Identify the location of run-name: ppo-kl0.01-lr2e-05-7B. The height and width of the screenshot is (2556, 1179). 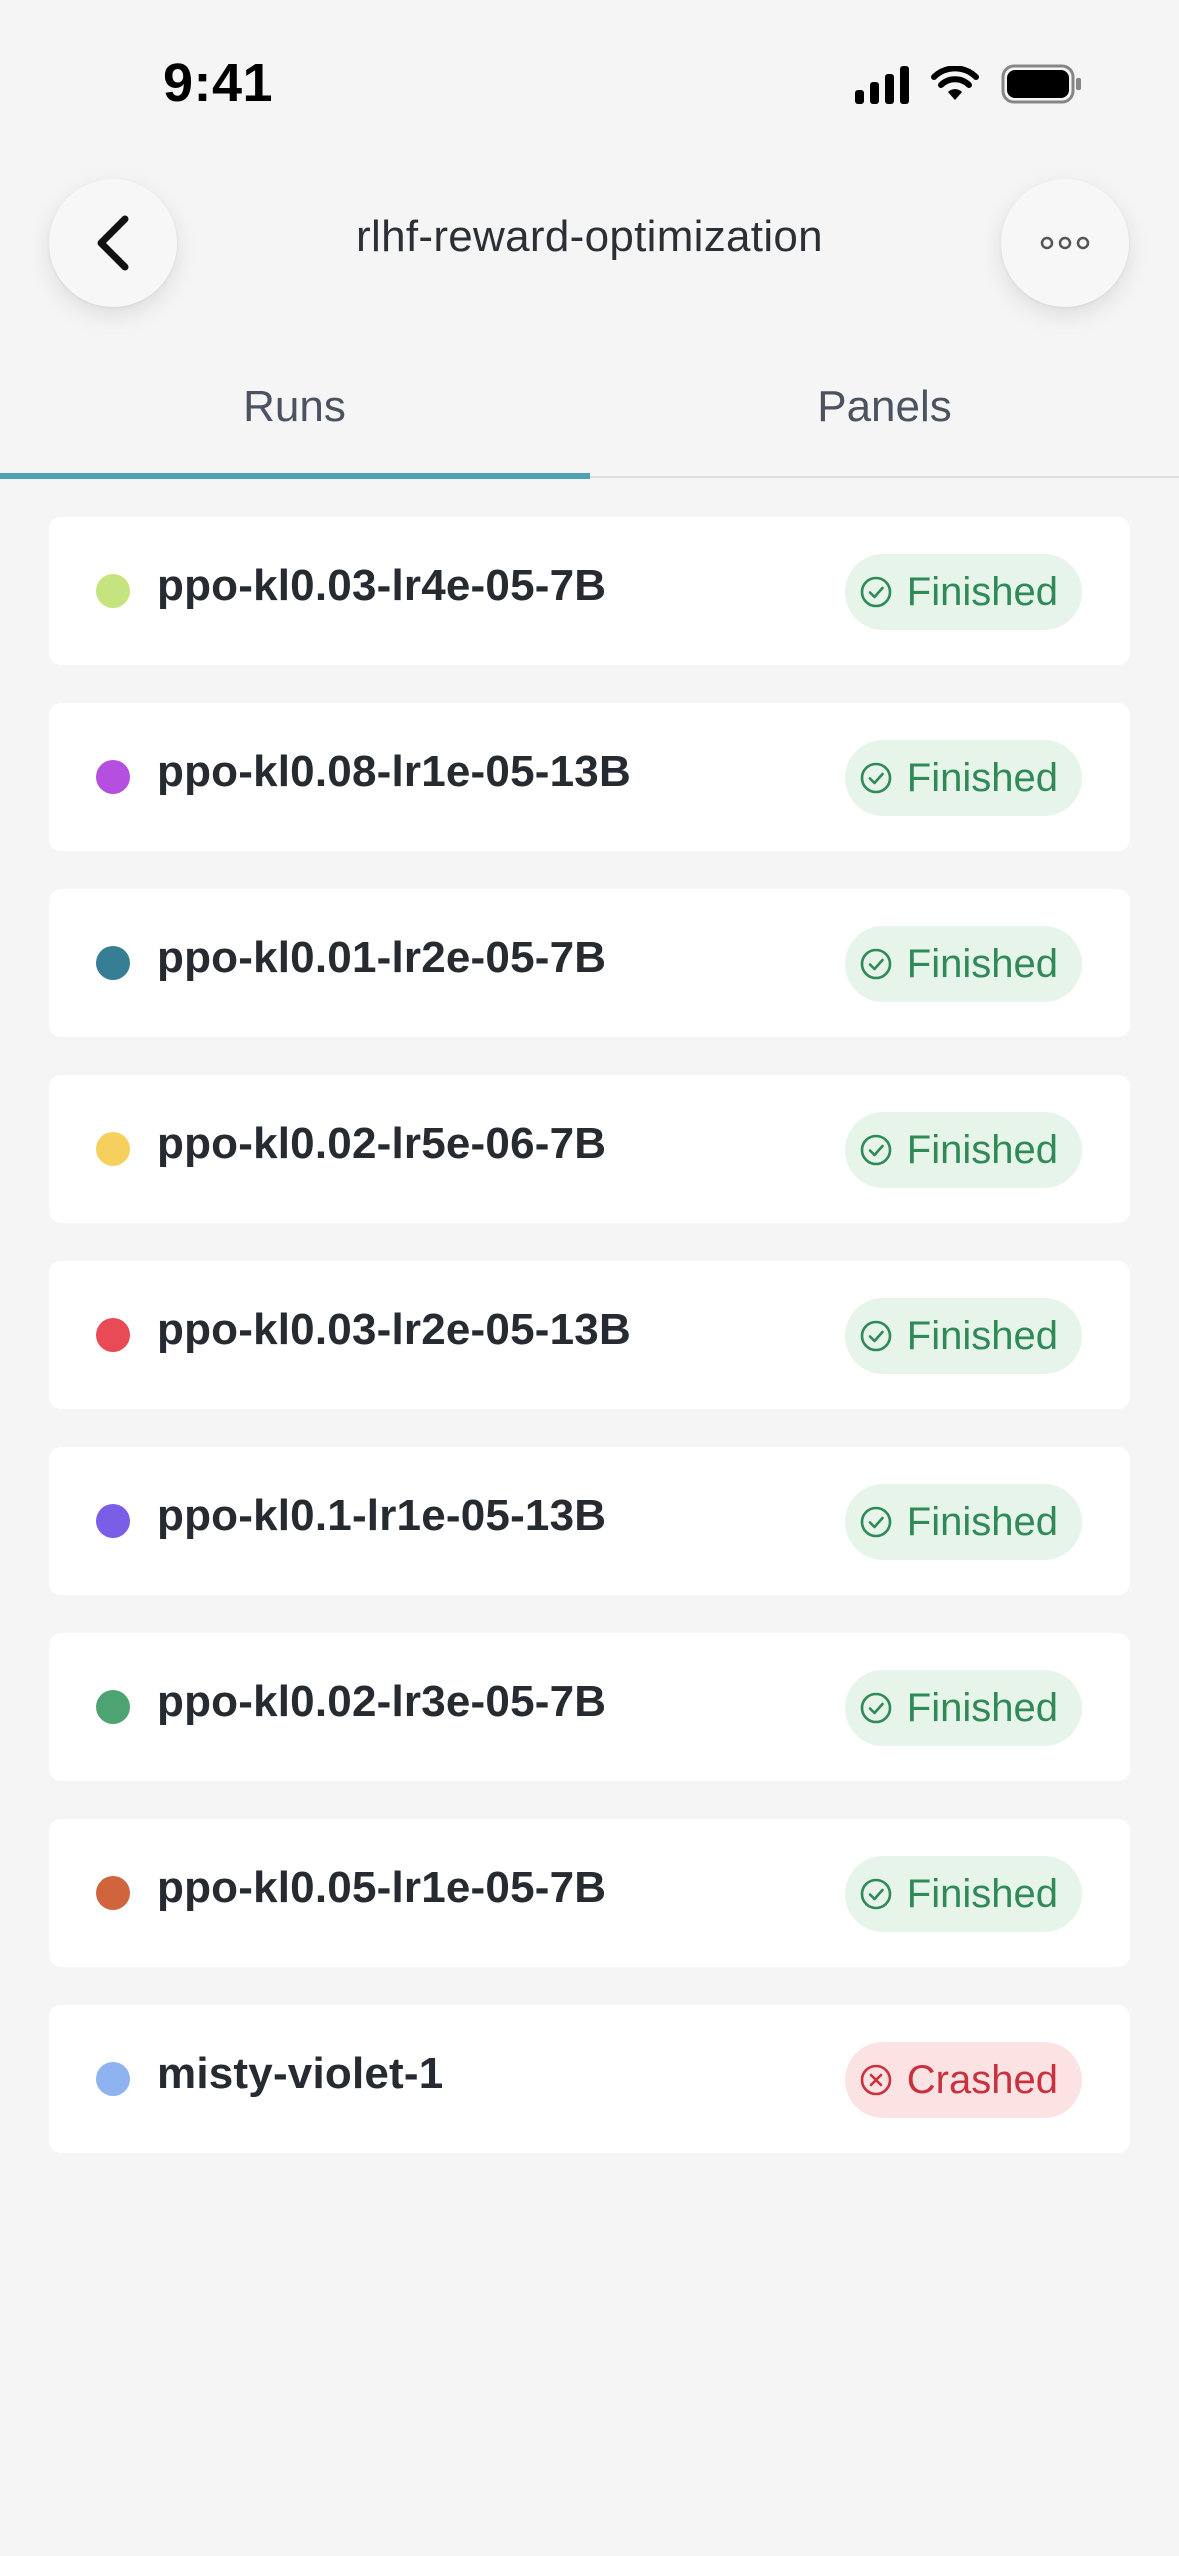
(382, 957).